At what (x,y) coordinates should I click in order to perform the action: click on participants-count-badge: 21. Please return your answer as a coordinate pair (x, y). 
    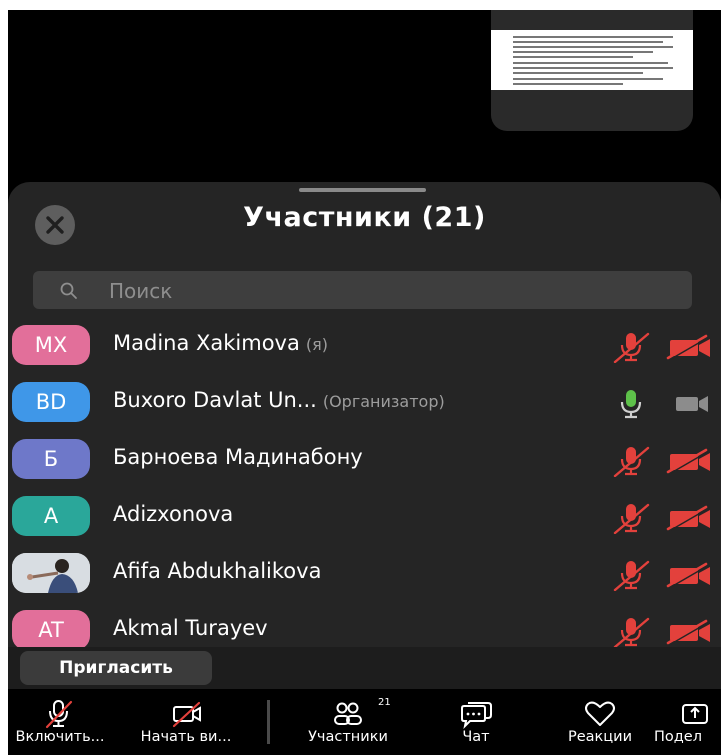
    Looking at the image, I should click on (384, 702).